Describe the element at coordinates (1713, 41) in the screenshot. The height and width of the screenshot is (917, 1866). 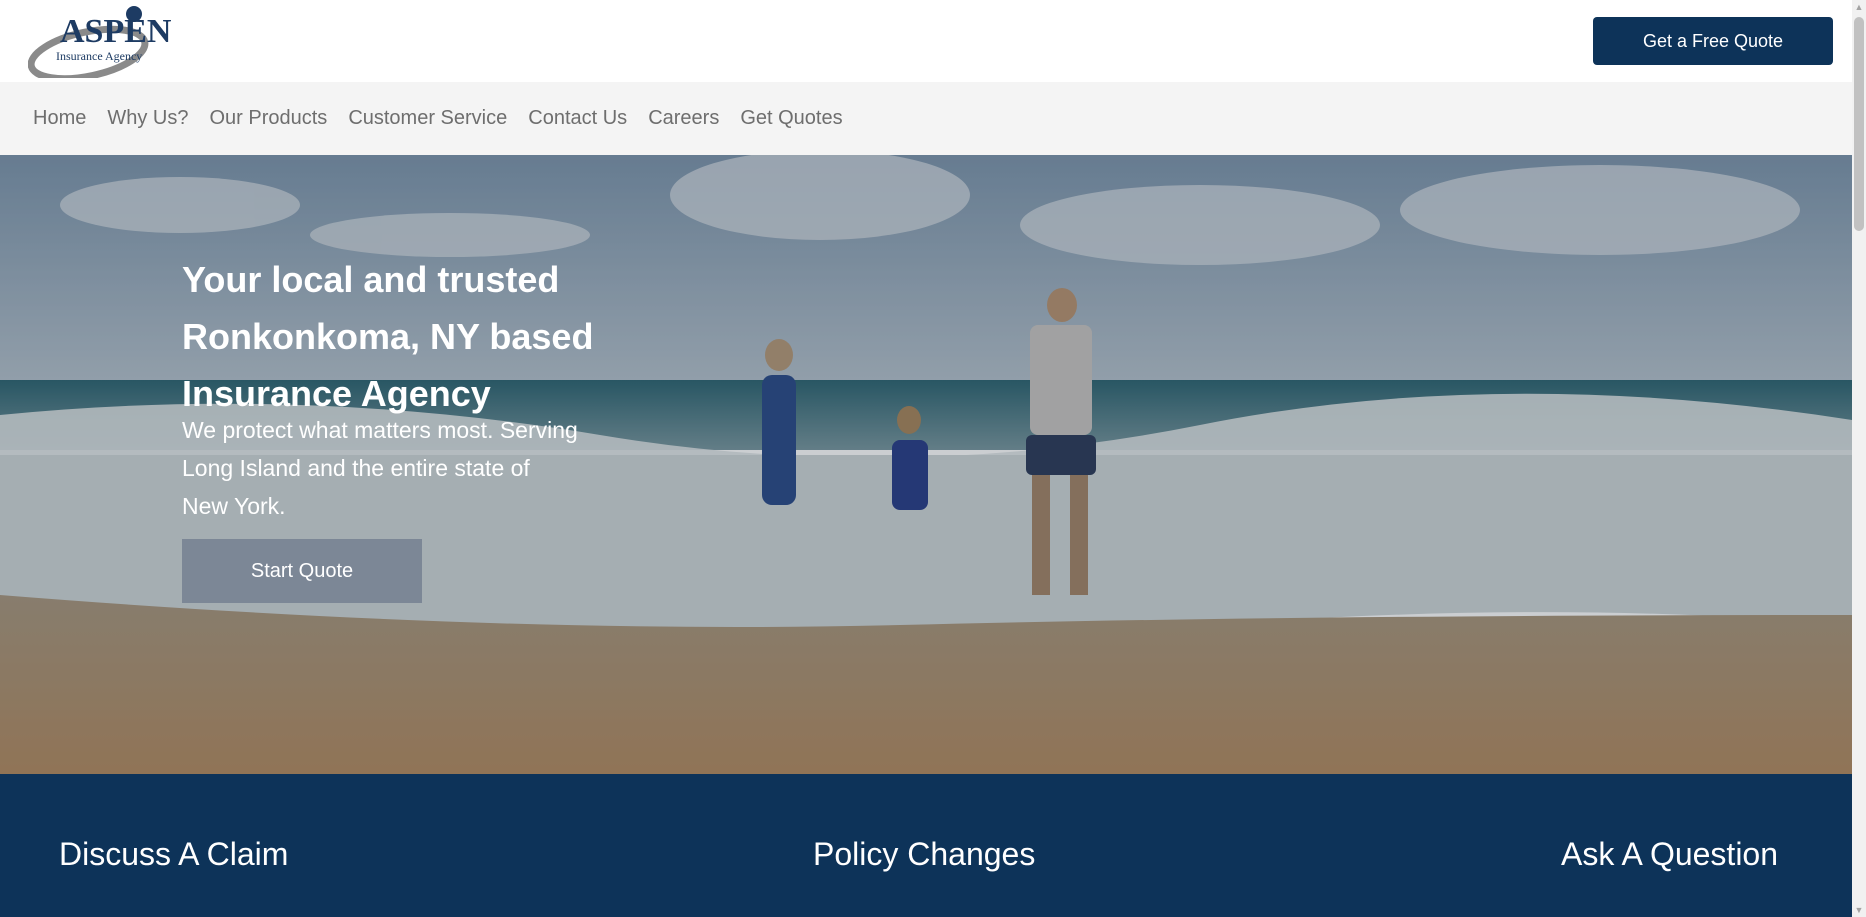
I see `get-free-quote-button: Get a Free Quote` at that location.